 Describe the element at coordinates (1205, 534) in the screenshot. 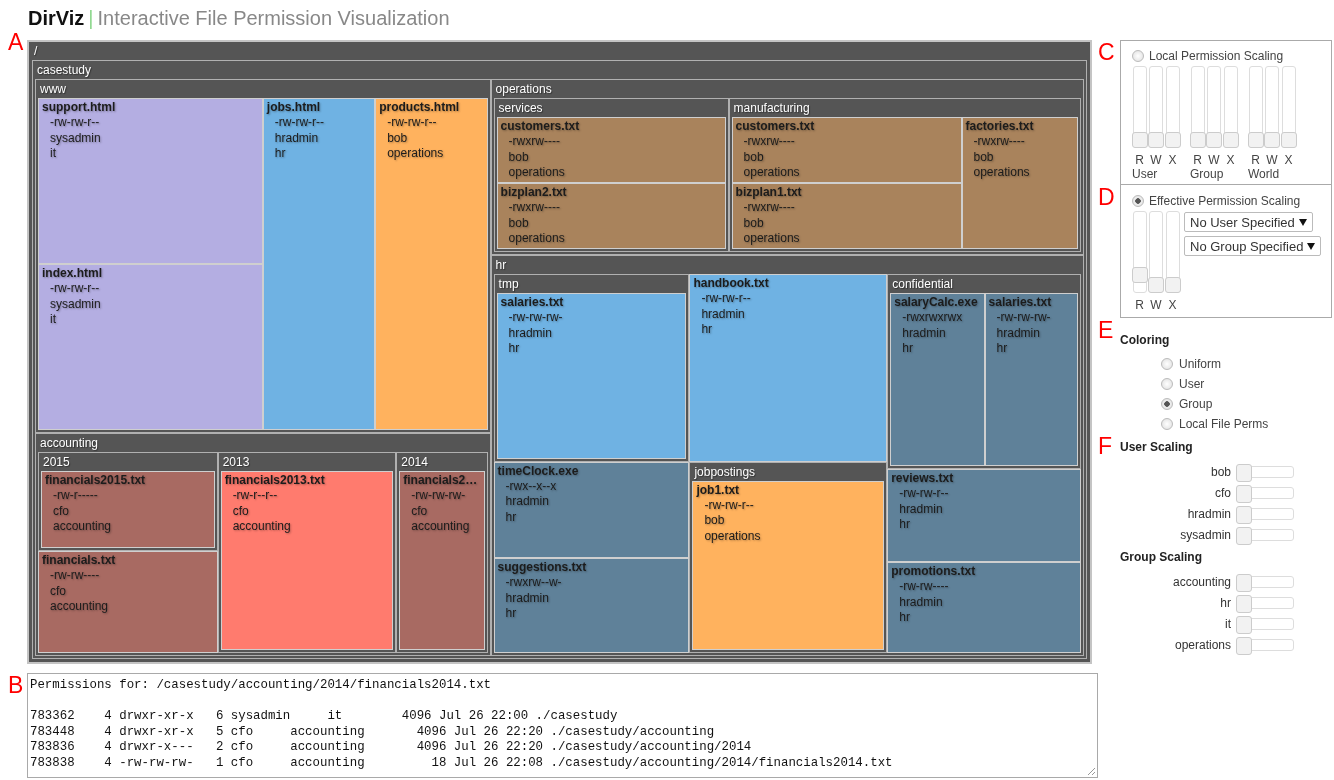

I see `slider-label: sysadmin` at that location.